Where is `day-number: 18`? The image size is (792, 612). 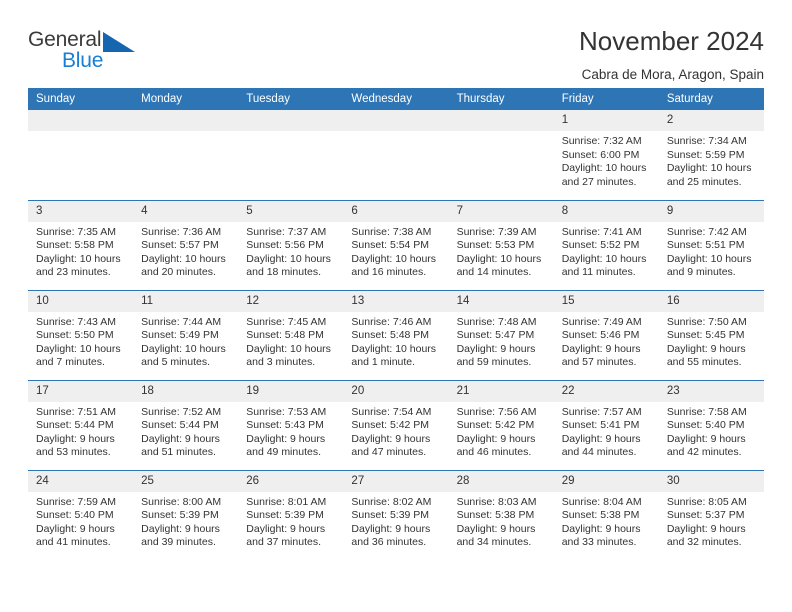
day-number: 18 is located at coordinates (186, 391).